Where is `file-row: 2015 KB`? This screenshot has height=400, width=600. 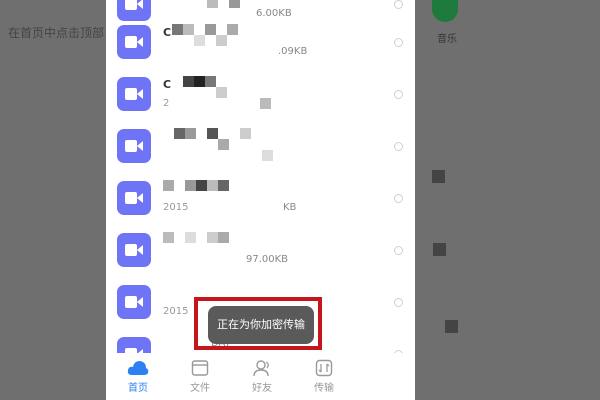
file-row: 2015 KB is located at coordinates (260, 198).